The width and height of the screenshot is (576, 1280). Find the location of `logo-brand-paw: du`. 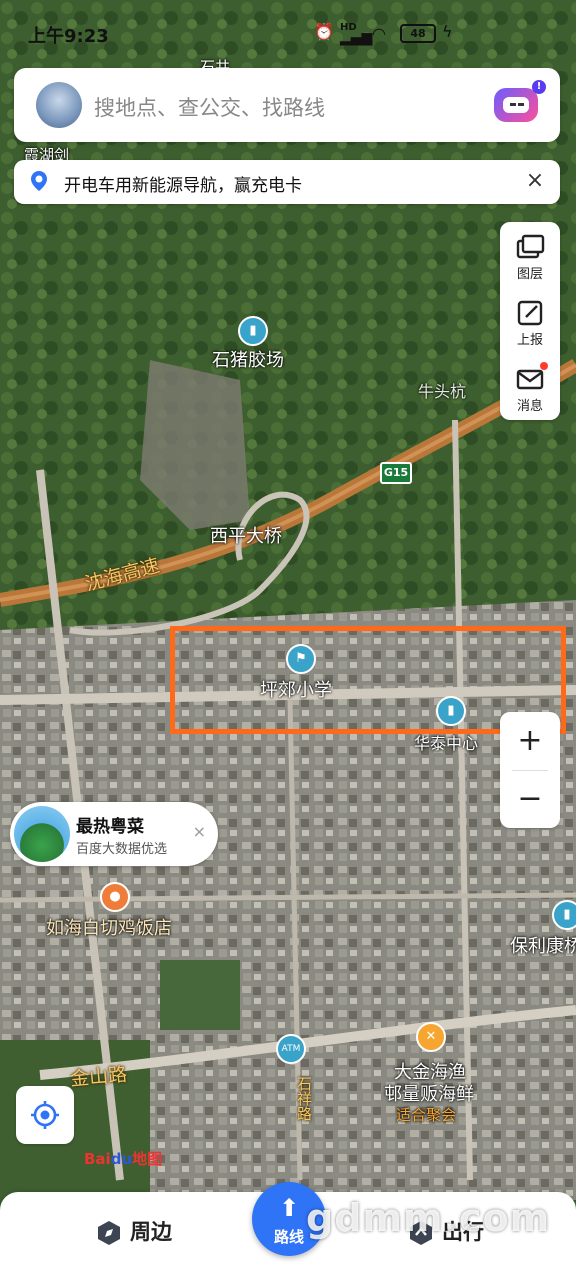

logo-brand-paw: du is located at coordinates (121, 1159).